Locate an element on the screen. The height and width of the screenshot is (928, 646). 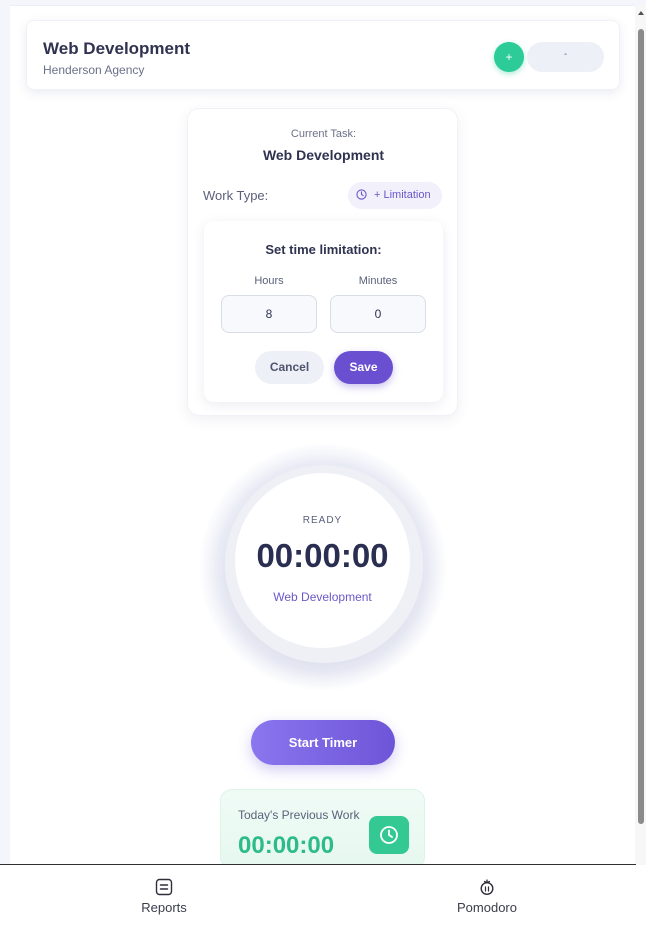
nav-label-reports: Reports is located at coordinates (164, 907).